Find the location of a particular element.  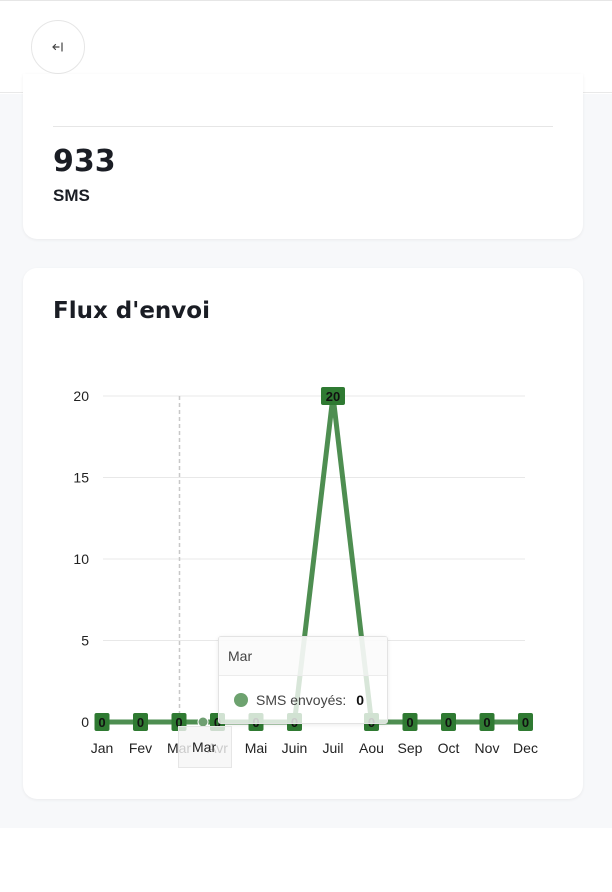

x-tick-label: Nov is located at coordinates (487, 748).